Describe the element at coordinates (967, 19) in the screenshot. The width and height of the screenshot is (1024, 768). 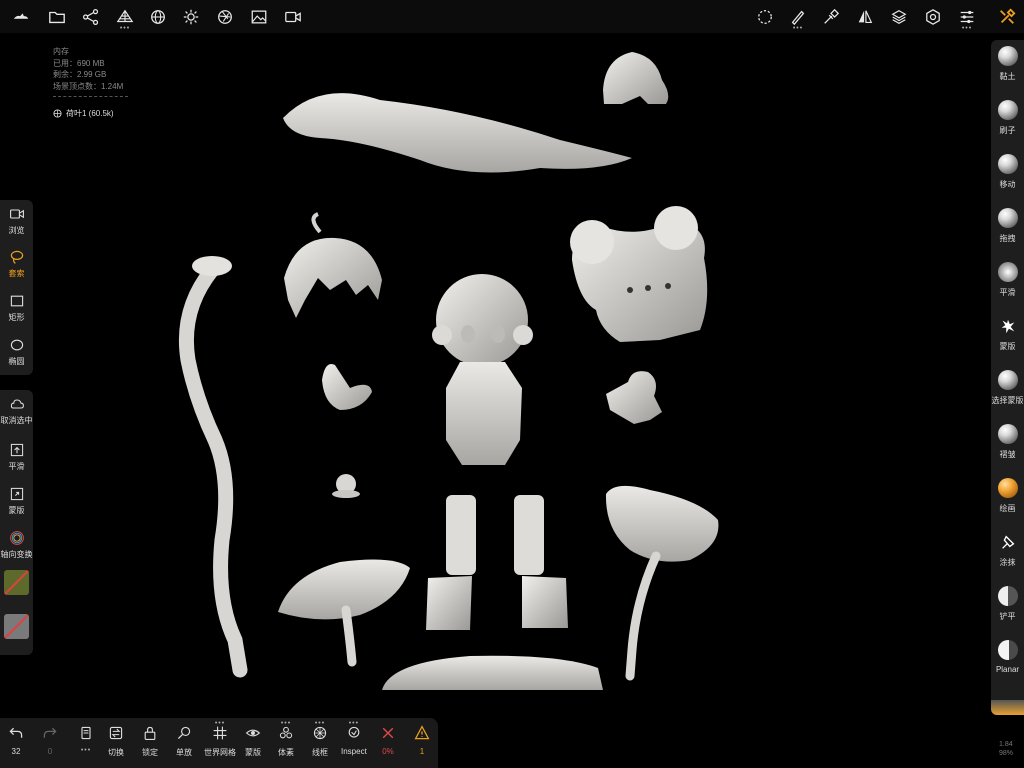
I see `sliders-icon: •••` at that location.